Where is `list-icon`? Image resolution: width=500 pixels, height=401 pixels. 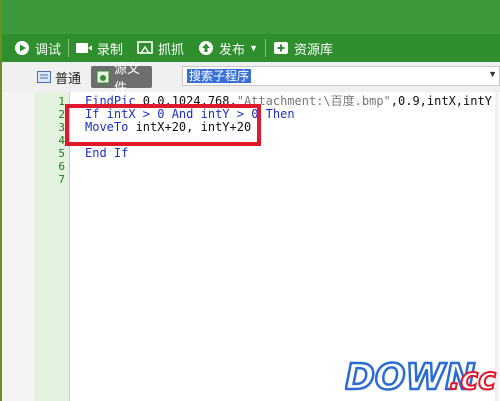
list-icon is located at coordinates (44, 77).